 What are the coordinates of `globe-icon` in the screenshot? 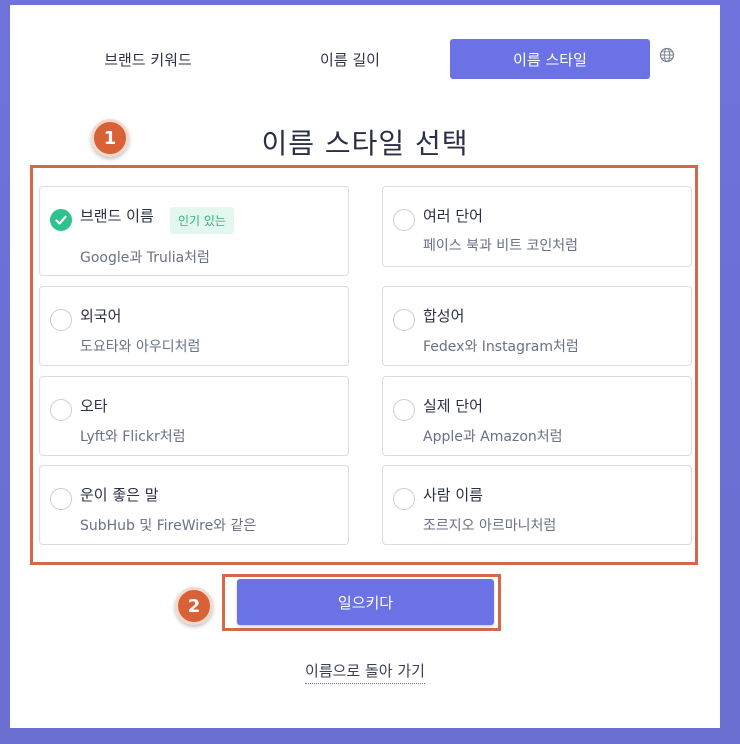 It's located at (667, 55).